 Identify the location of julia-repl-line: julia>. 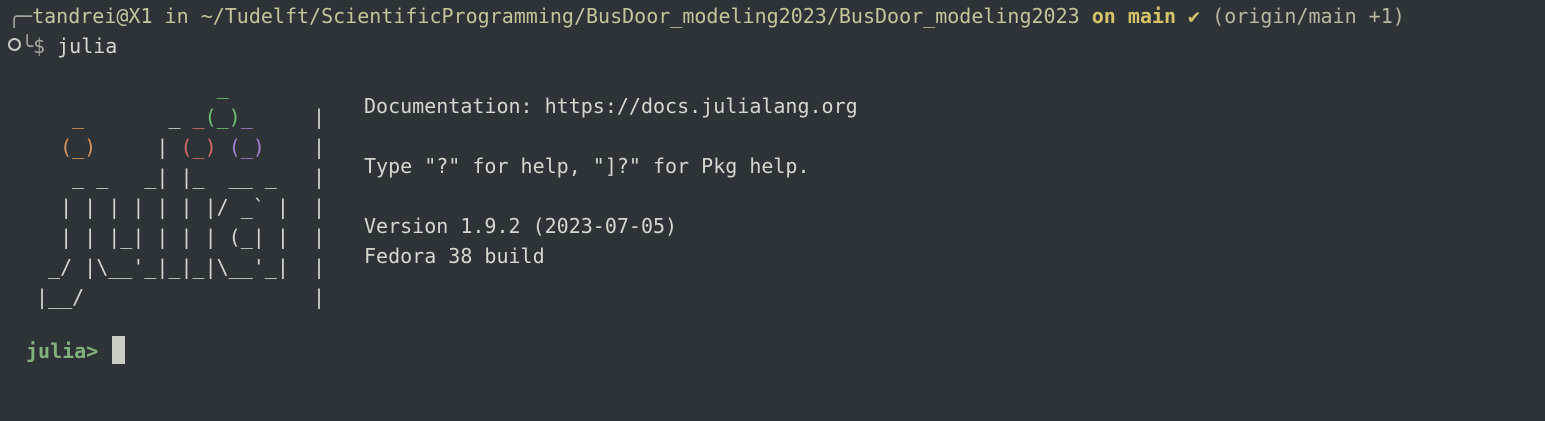
(76, 350).